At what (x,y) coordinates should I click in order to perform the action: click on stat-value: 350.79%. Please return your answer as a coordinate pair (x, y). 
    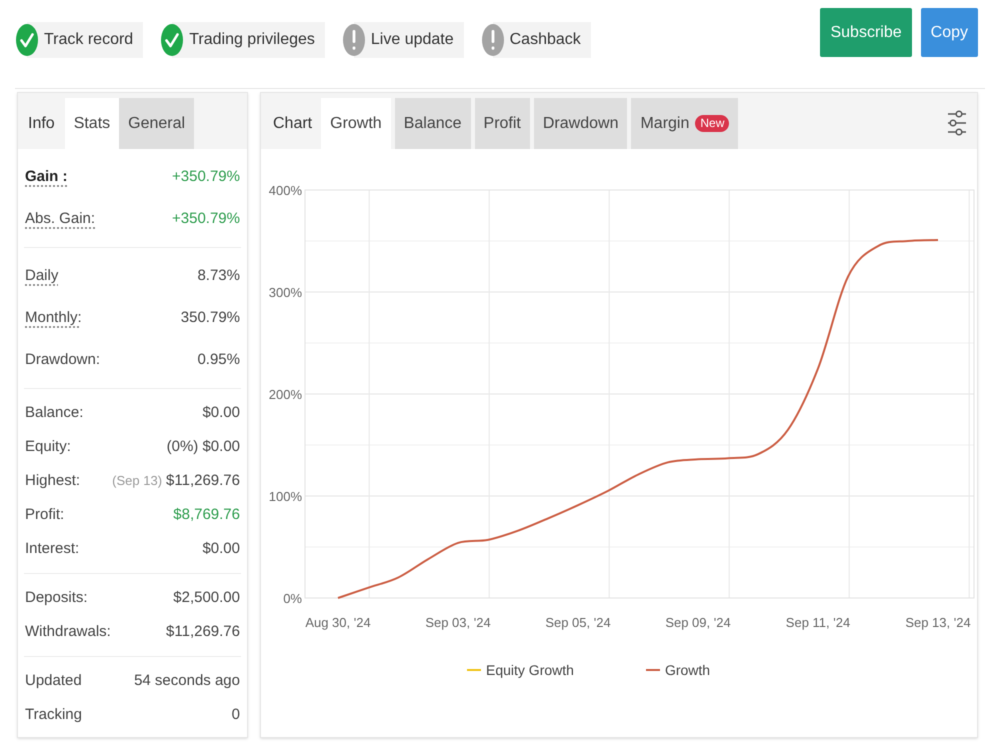
    Looking at the image, I should click on (210, 318).